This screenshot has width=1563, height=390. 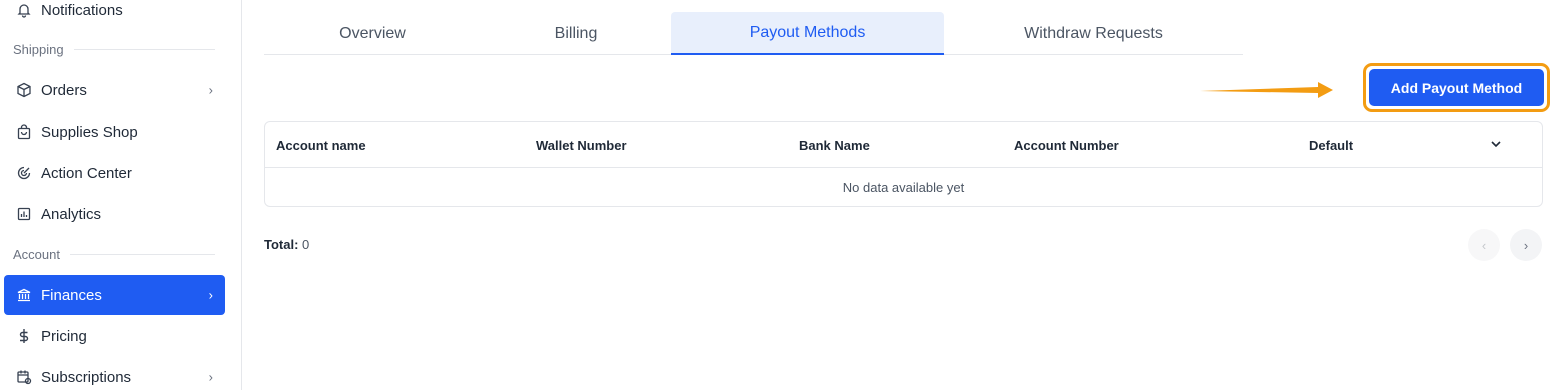 I want to click on next-page-button: ›, so click(x=1526, y=245).